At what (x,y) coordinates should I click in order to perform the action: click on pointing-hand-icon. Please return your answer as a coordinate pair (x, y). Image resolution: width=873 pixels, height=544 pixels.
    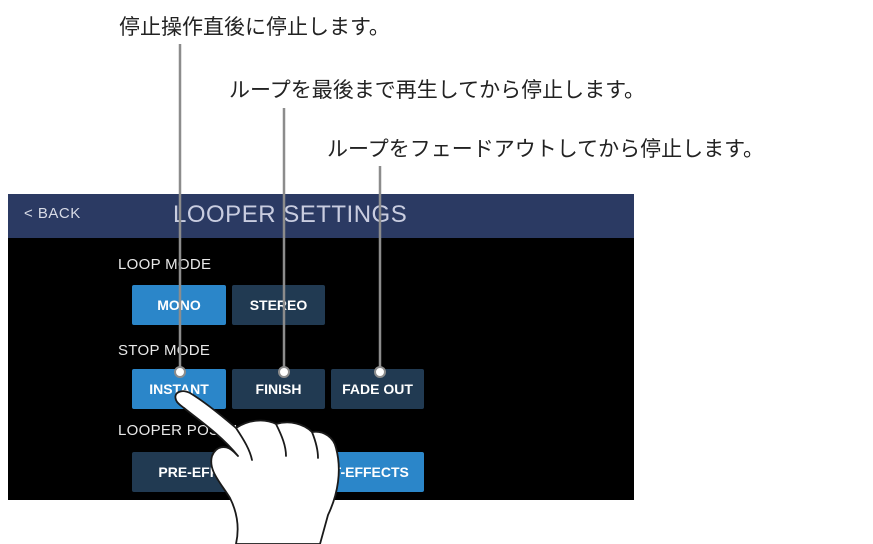
    Looking at the image, I should click on (257, 467).